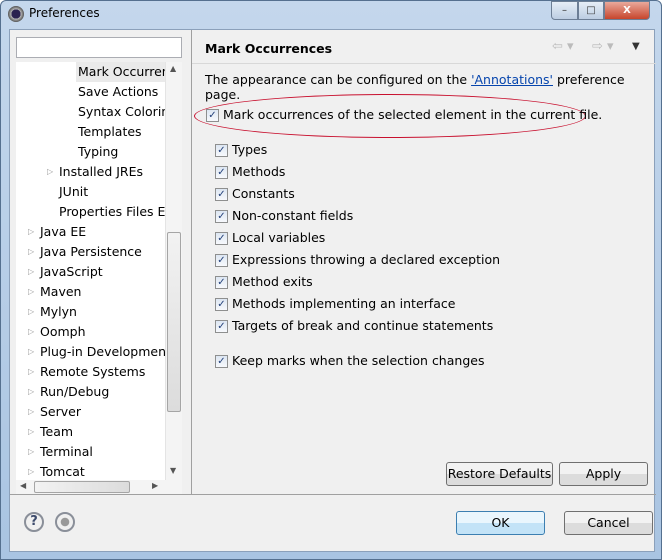 The image size is (662, 560). What do you see at coordinates (63, 332) in the screenshot?
I see `tree-item: Oomph` at bounding box center [63, 332].